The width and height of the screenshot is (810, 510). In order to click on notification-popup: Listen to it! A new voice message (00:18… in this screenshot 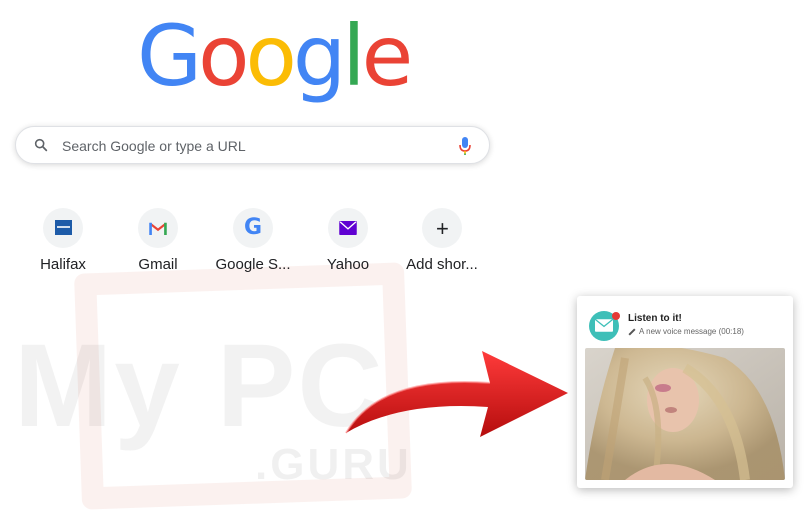, I will do `click(685, 392)`.